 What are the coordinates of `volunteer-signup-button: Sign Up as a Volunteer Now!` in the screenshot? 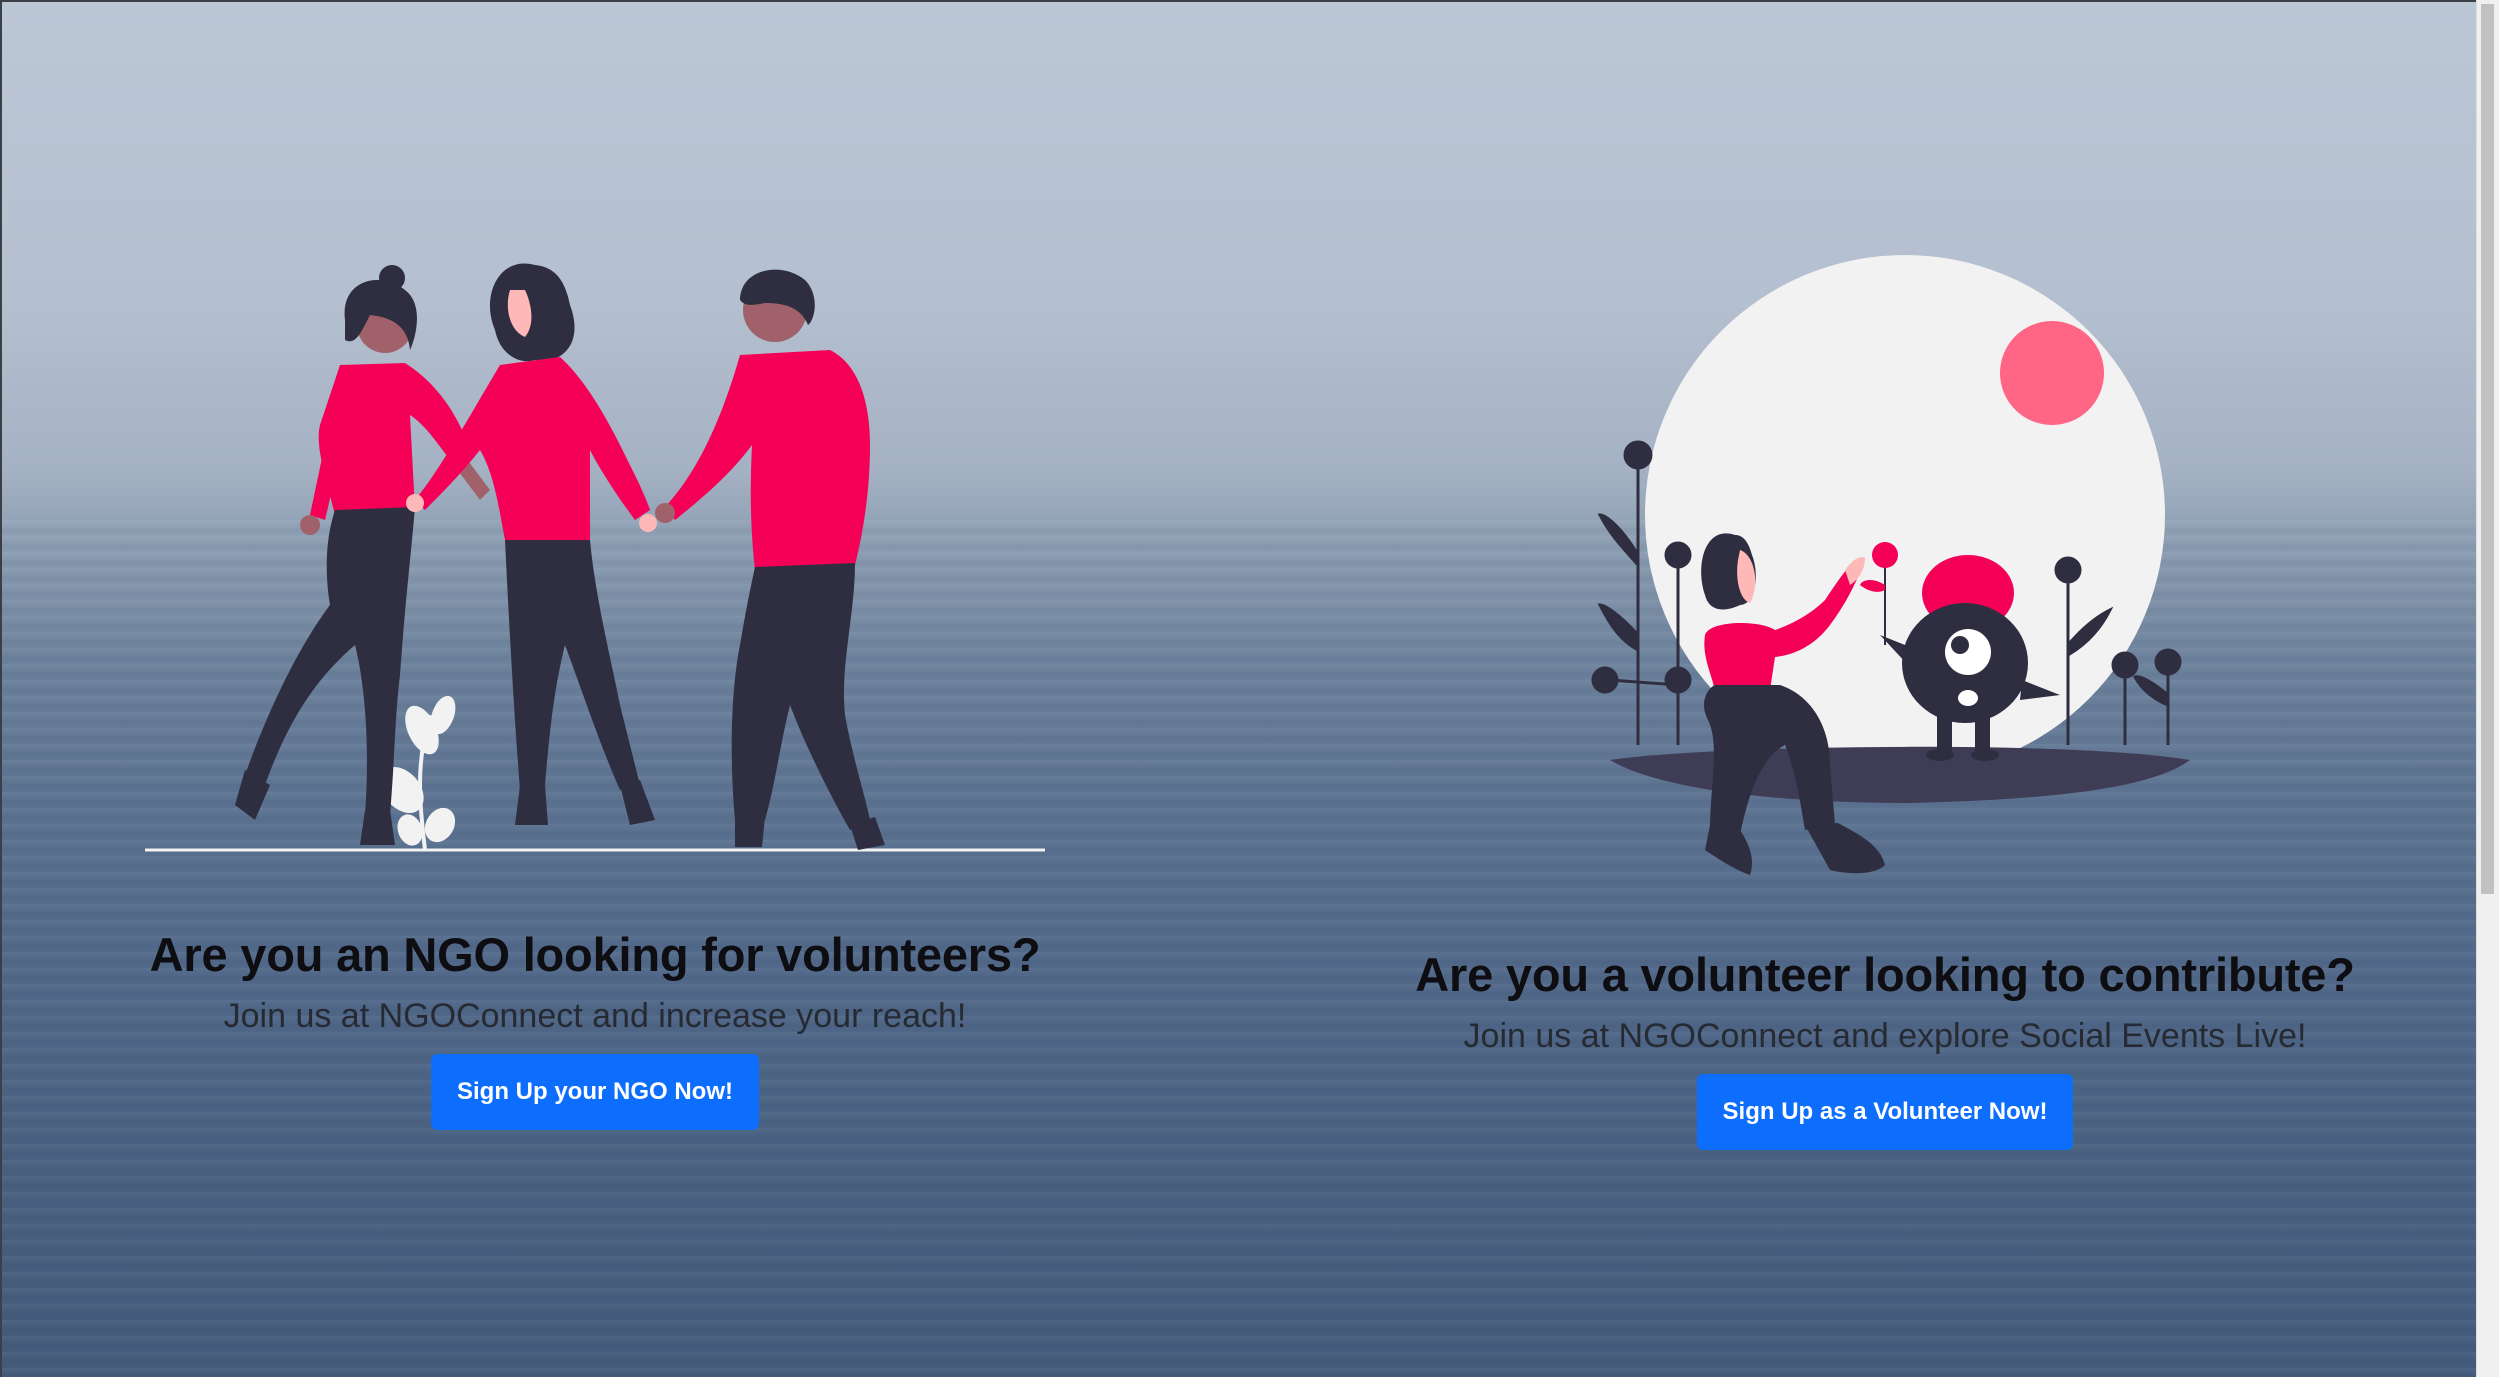 It's located at (1885, 1112).